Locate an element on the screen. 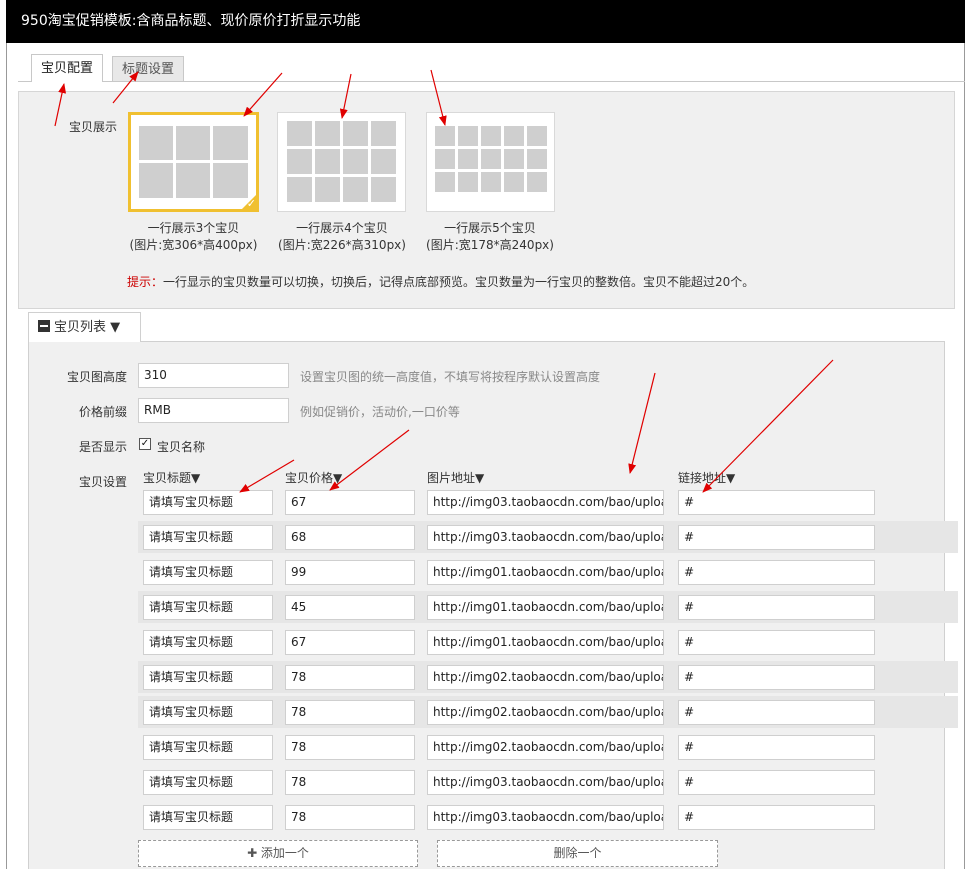 The image size is (969, 869). layout-caption: 一行展示3个宝贝 is located at coordinates (193, 228).